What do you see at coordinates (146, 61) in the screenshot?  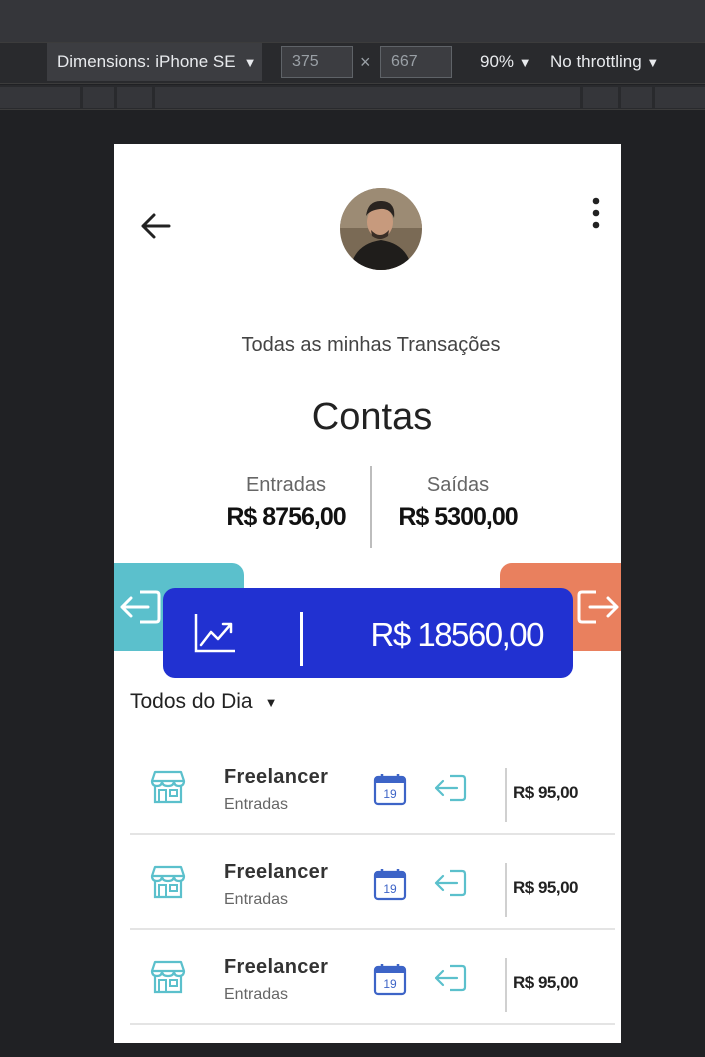 I see `device-select-label: Dimensions: iPhone SE` at bounding box center [146, 61].